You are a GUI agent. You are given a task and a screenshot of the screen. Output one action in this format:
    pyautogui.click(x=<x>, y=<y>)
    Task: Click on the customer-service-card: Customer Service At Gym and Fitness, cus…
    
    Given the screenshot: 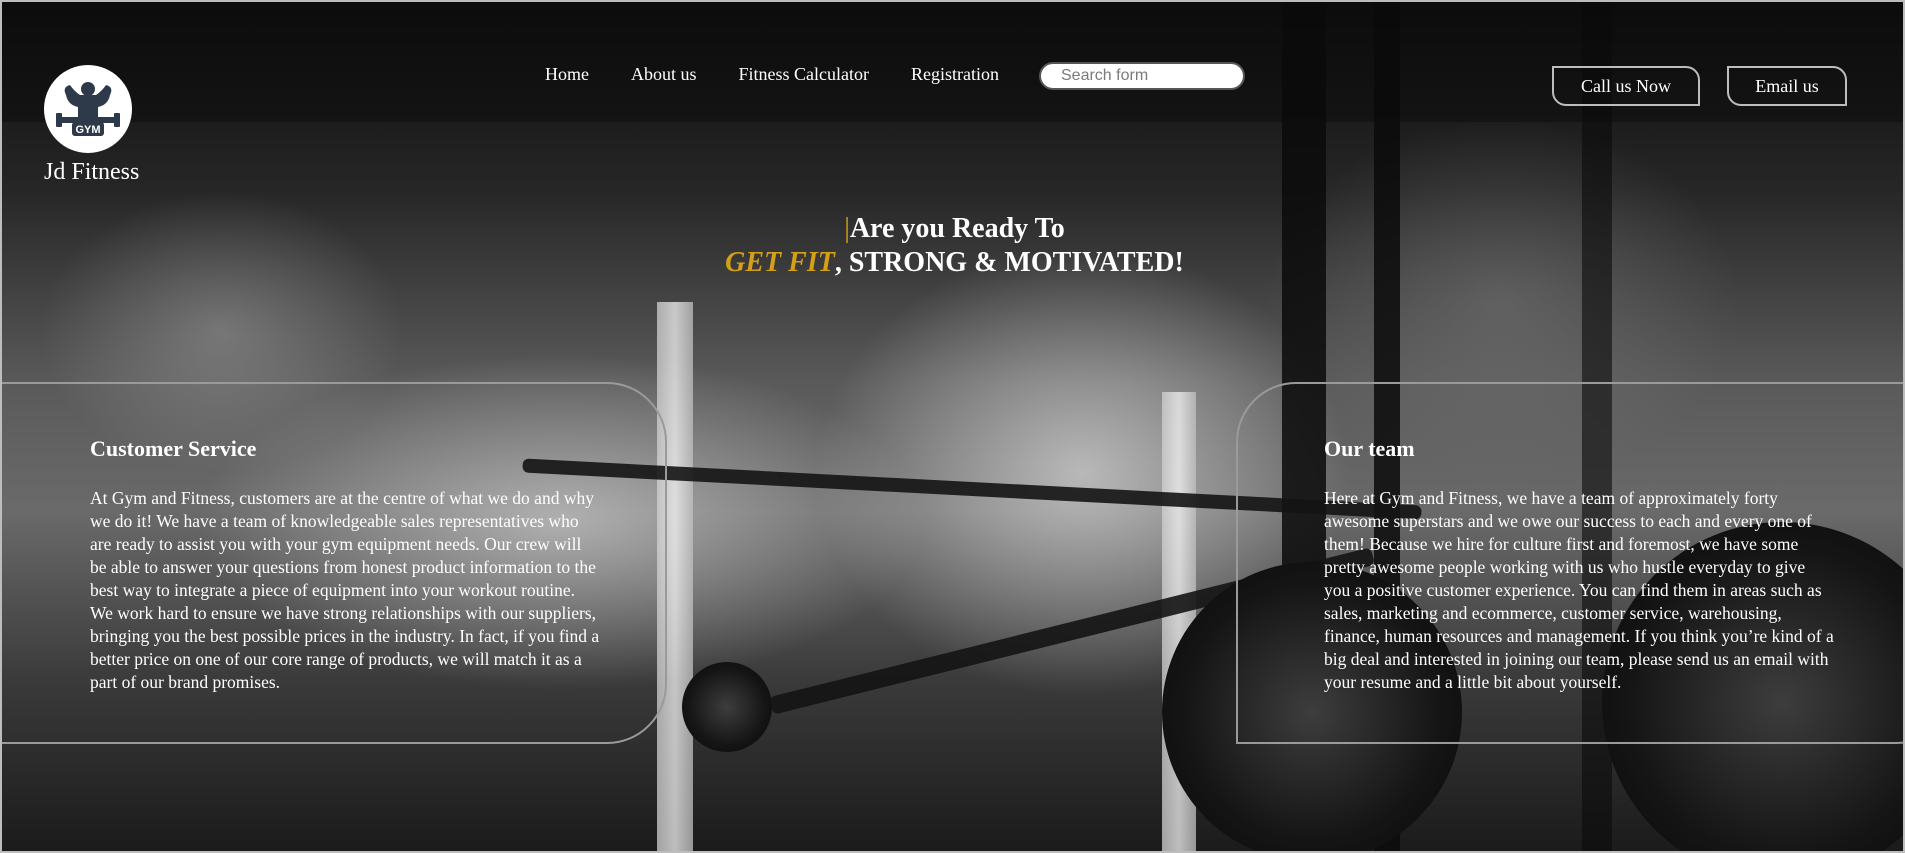 What is the action you would take?
    pyautogui.click(x=334, y=563)
    